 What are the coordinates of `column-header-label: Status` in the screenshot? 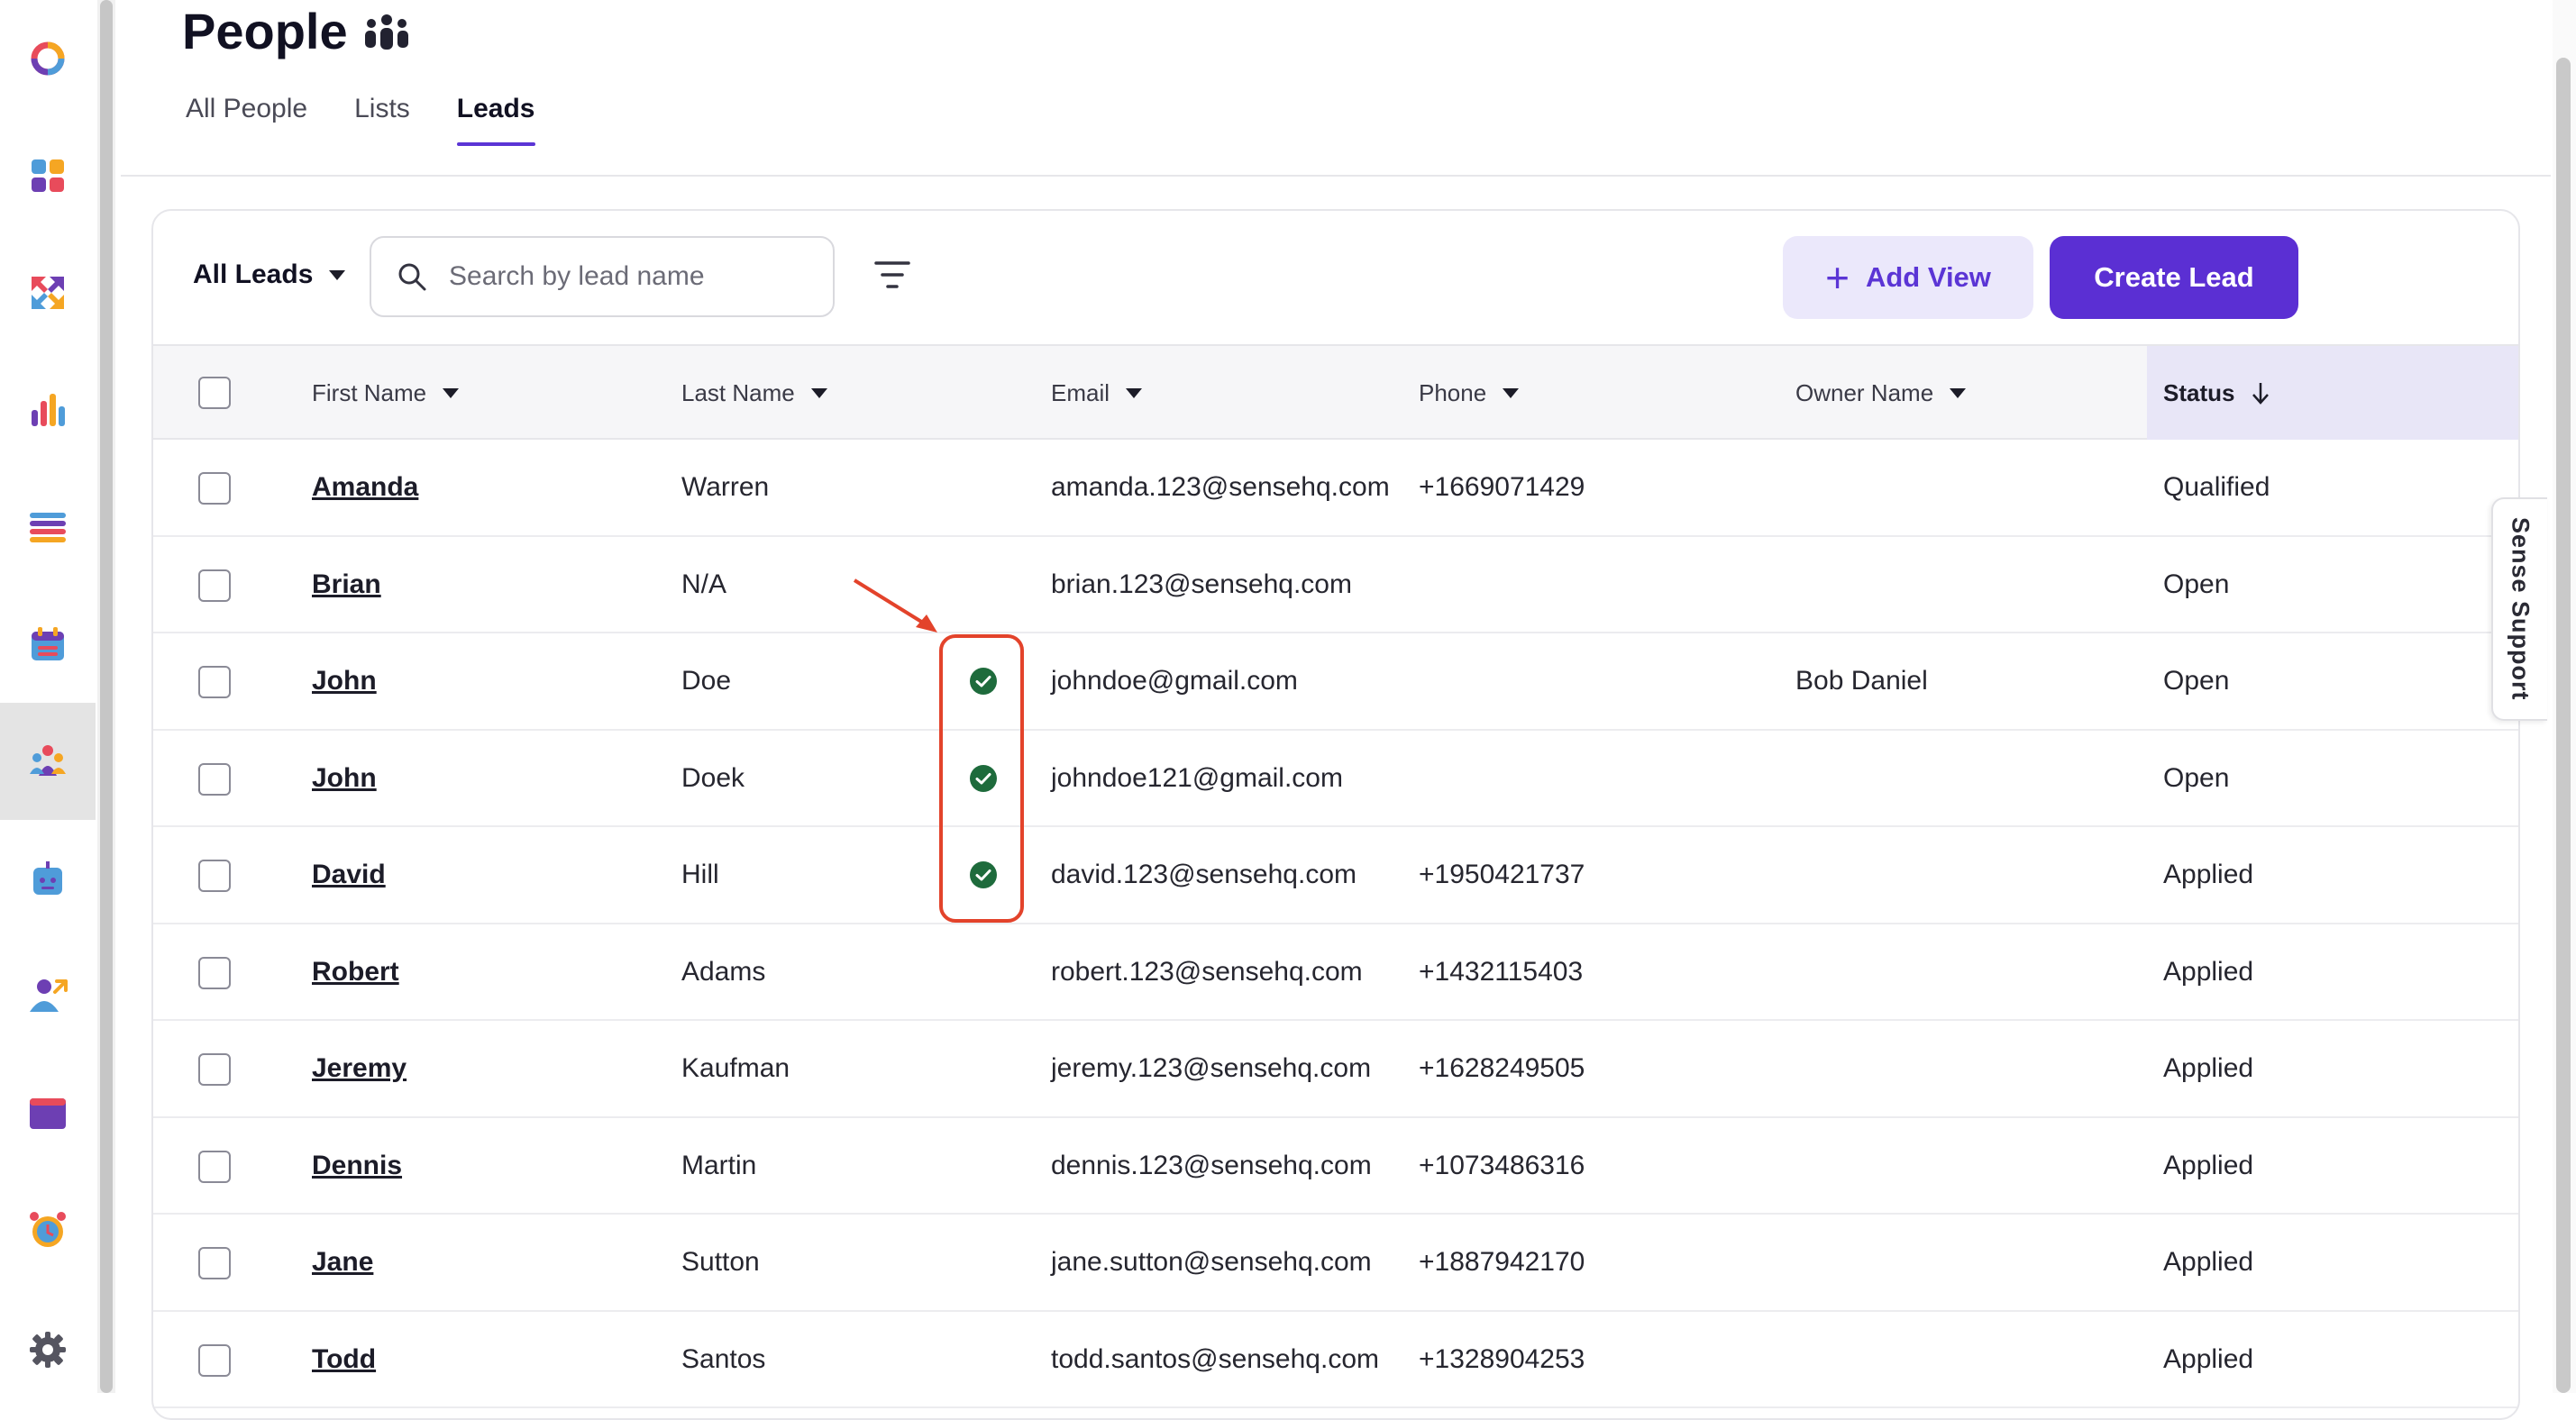 It's located at (2199, 392).